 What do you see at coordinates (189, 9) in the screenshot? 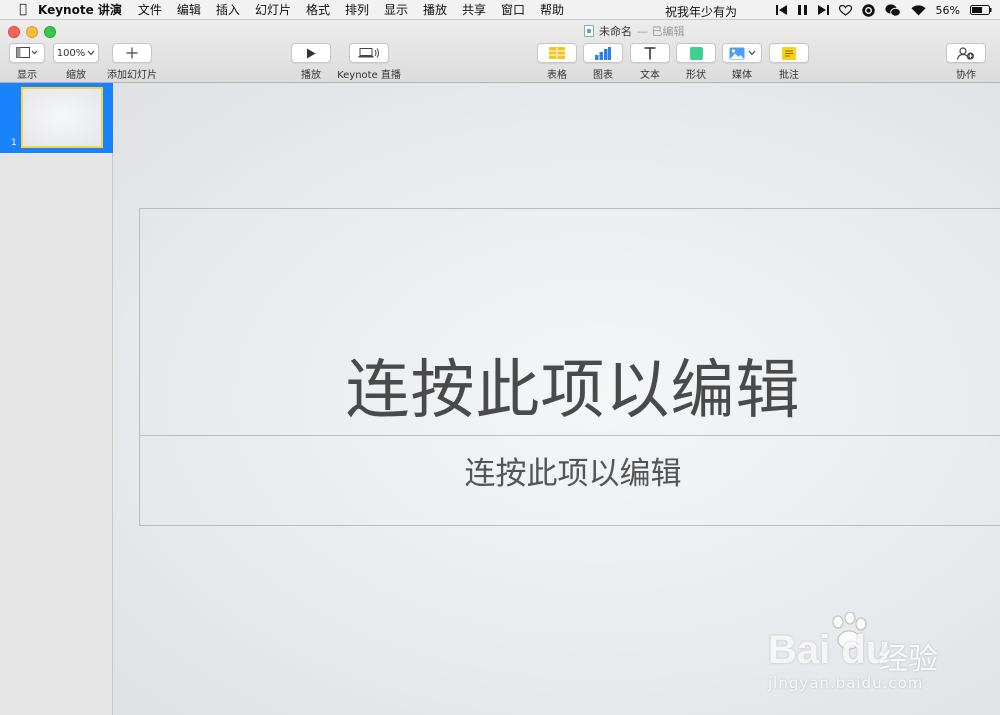
I see `menu-edit: 编辑` at bounding box center [189, 9].